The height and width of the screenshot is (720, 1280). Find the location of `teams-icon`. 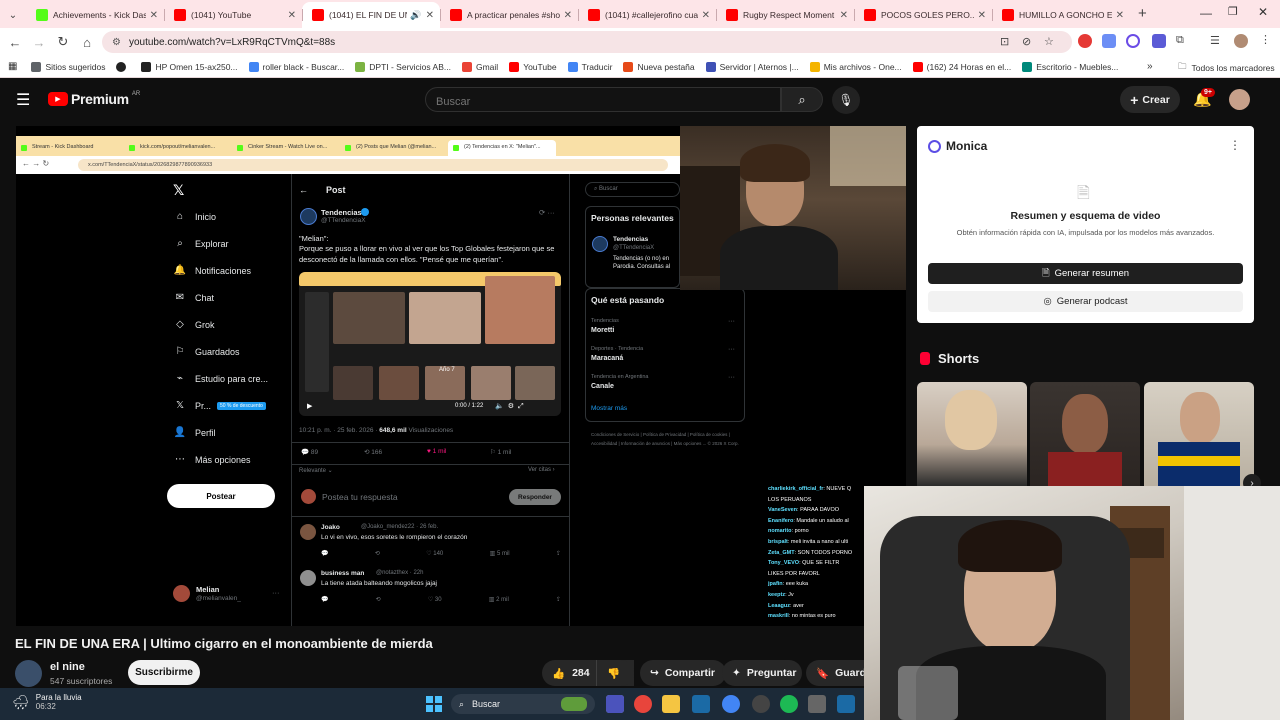

teams-icon is located at coordinates (615, 704).